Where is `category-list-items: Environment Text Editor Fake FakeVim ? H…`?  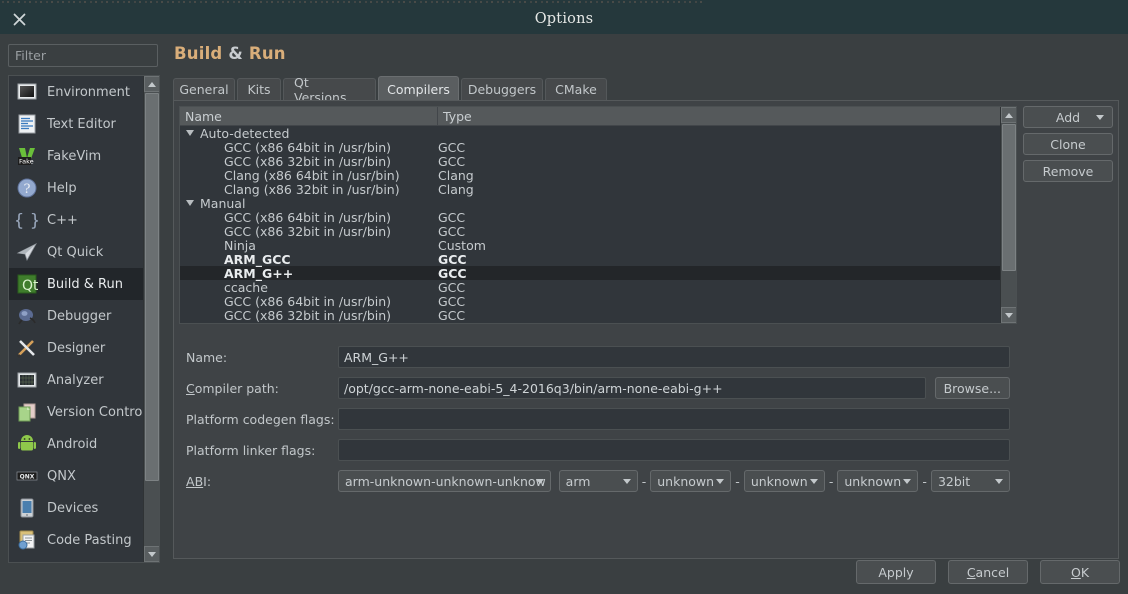 category-list-items: Environment Text Editor Fake FakeVim ? H… is located at coordinates (77, 319).